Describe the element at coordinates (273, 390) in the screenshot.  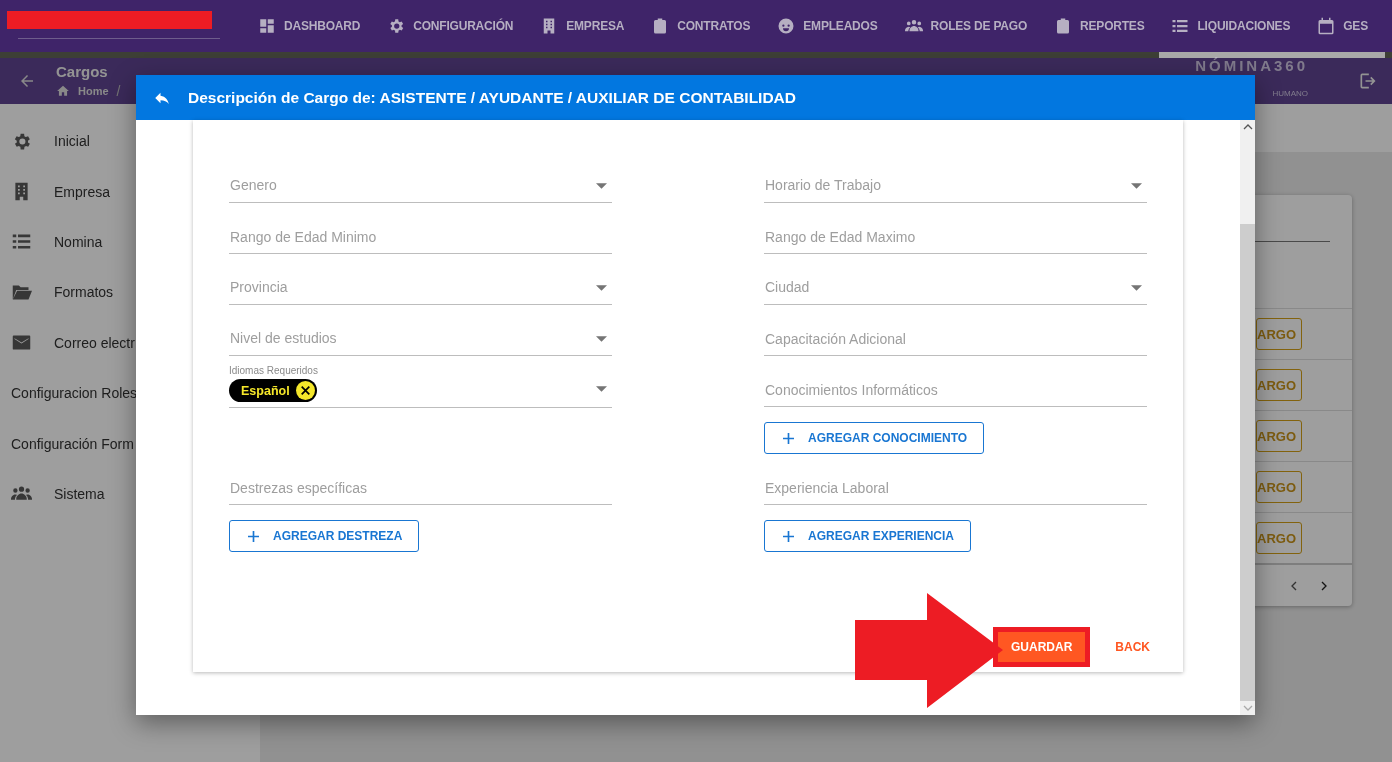
I see `chip: Español` at that location.